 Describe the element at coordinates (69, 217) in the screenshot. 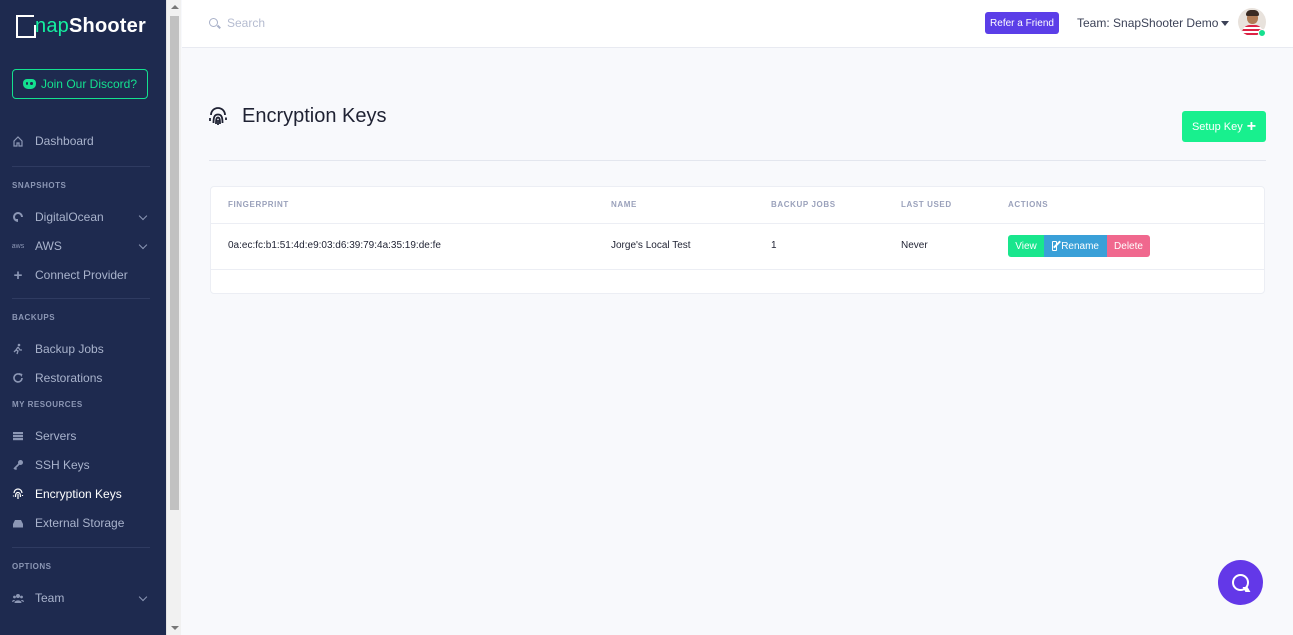

I see `sidebar-item-label: DigitalOcean` at that location.